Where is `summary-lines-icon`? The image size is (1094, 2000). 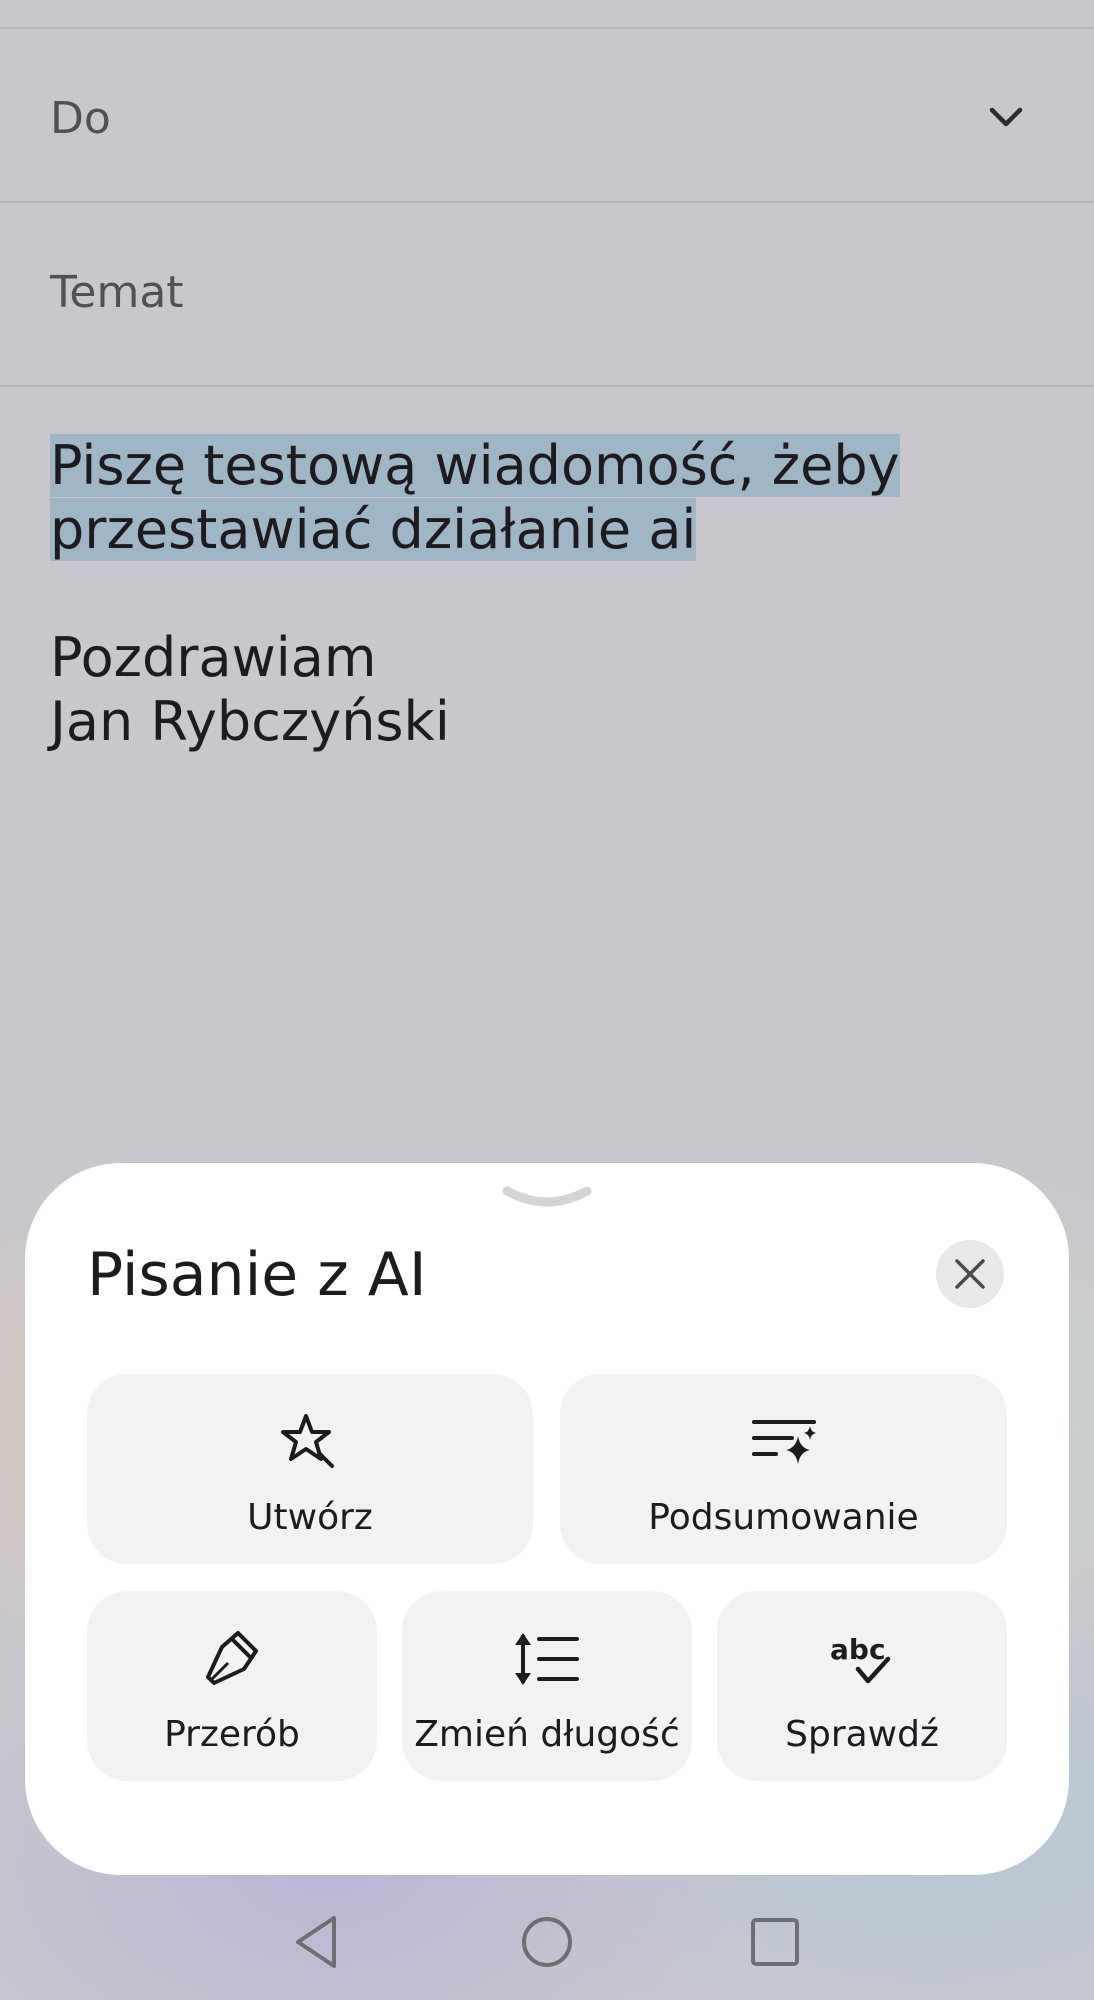 summary-lines-icon is located at coordinates (783, 1442).